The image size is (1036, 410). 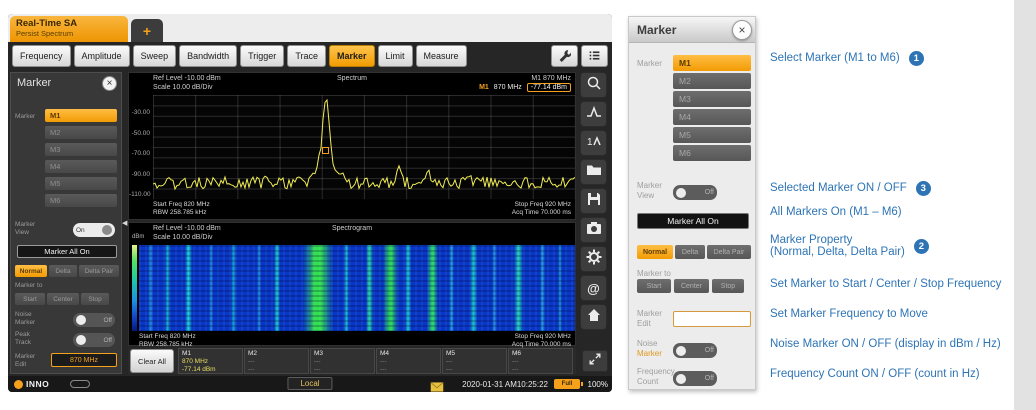 What do you see at coordinates (101, 56) in the screenshot?
I see `toolbar-button-amplitude: Amplitude` at bounding box center [101, 56].